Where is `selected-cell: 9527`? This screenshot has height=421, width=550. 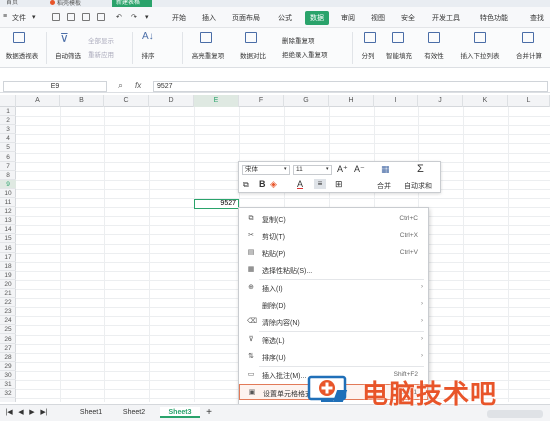
selected-cell: 9527 is located at coordinates (216, 204).